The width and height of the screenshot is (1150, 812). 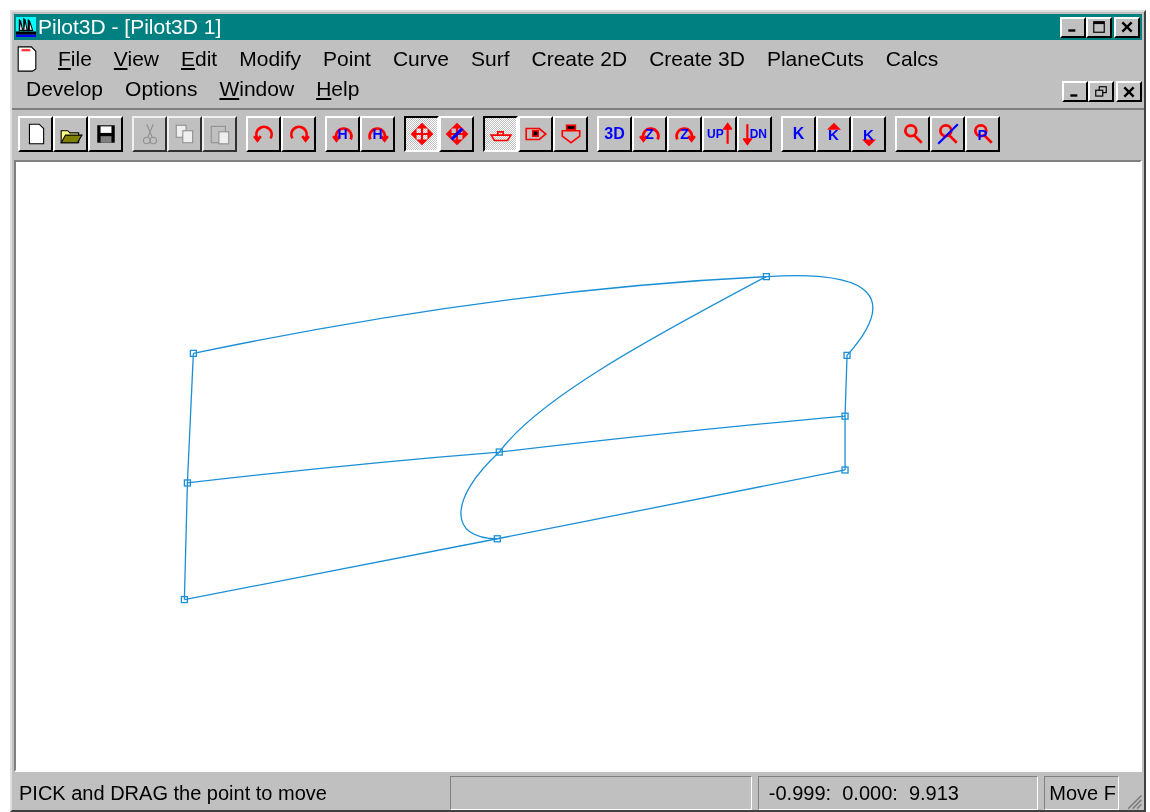 I want to click on window-title: Pilot3D - [Pilot3D 1], so click(x=130, y=27).